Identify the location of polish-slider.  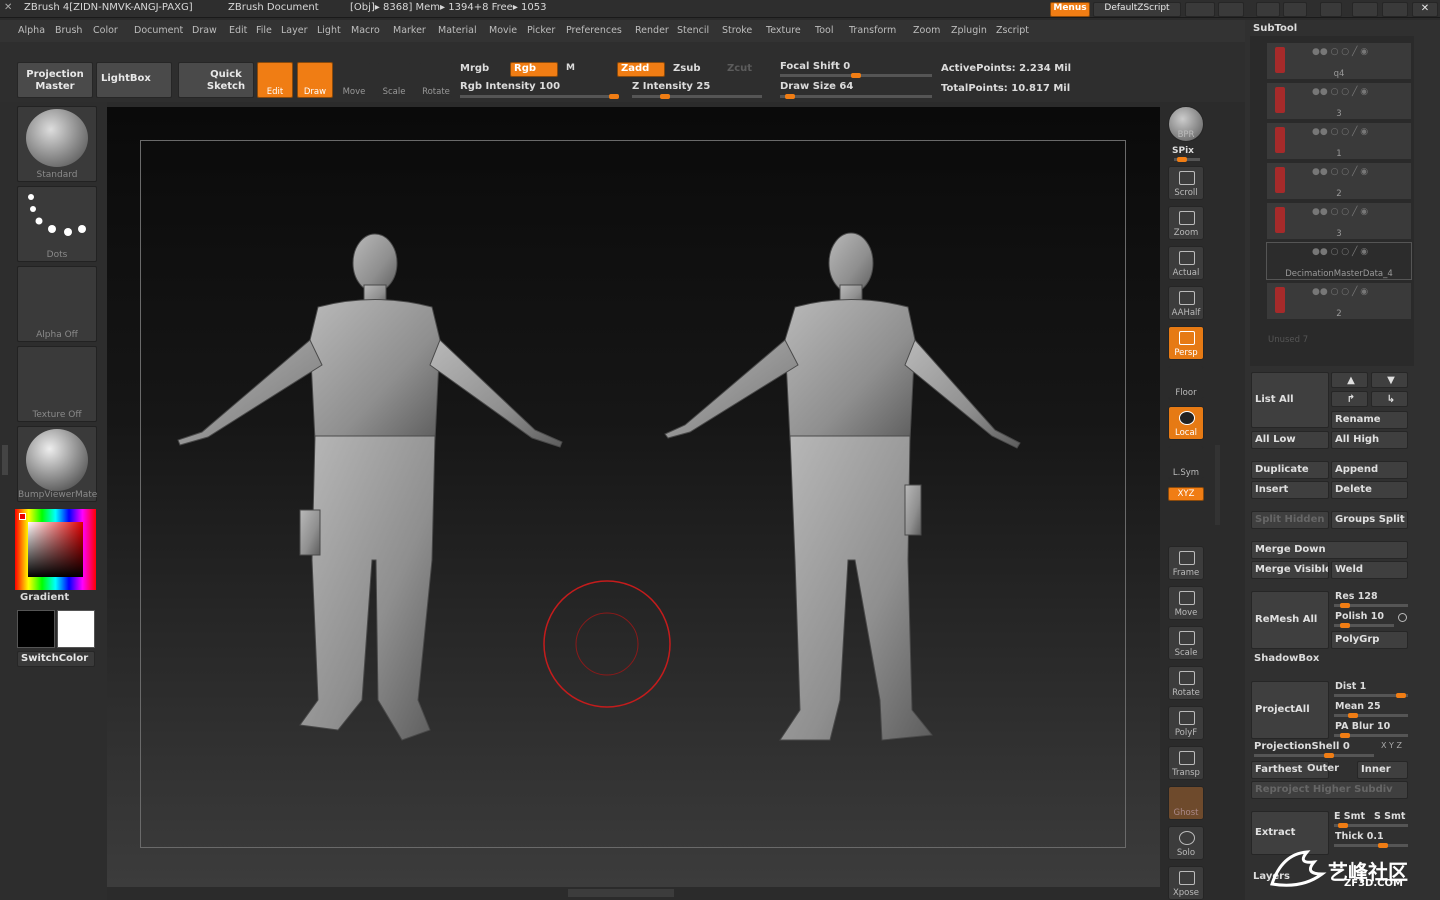
(1364, 625).